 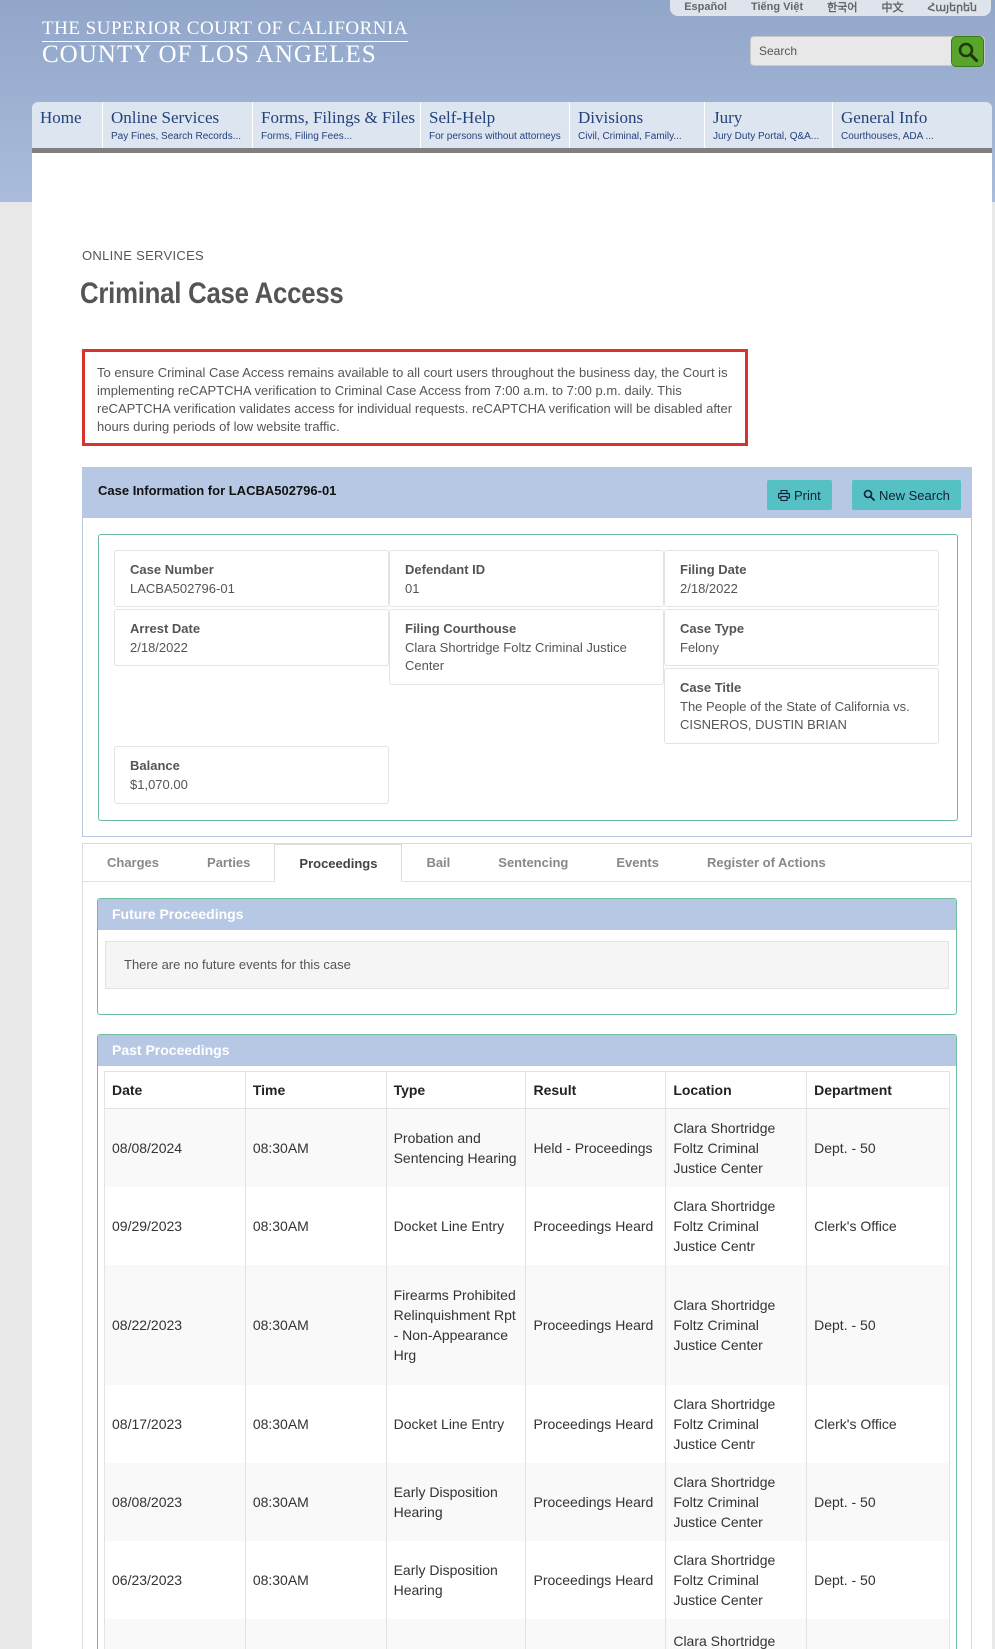 What do you see at coordinates (143, 255) in the screenshot?
I see `breadcrumb: ONLINE SERVICES` at bounding box center [143, 255].